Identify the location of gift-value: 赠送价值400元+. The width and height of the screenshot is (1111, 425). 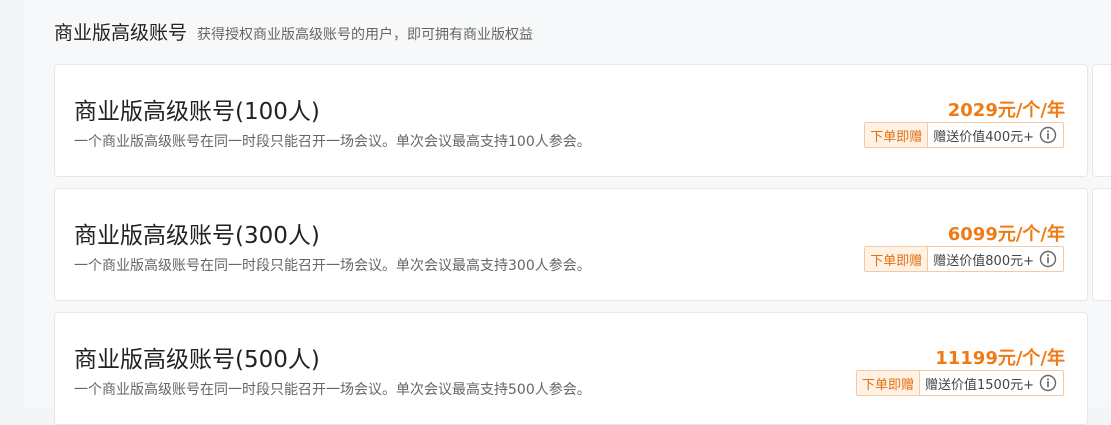
(983, 137).